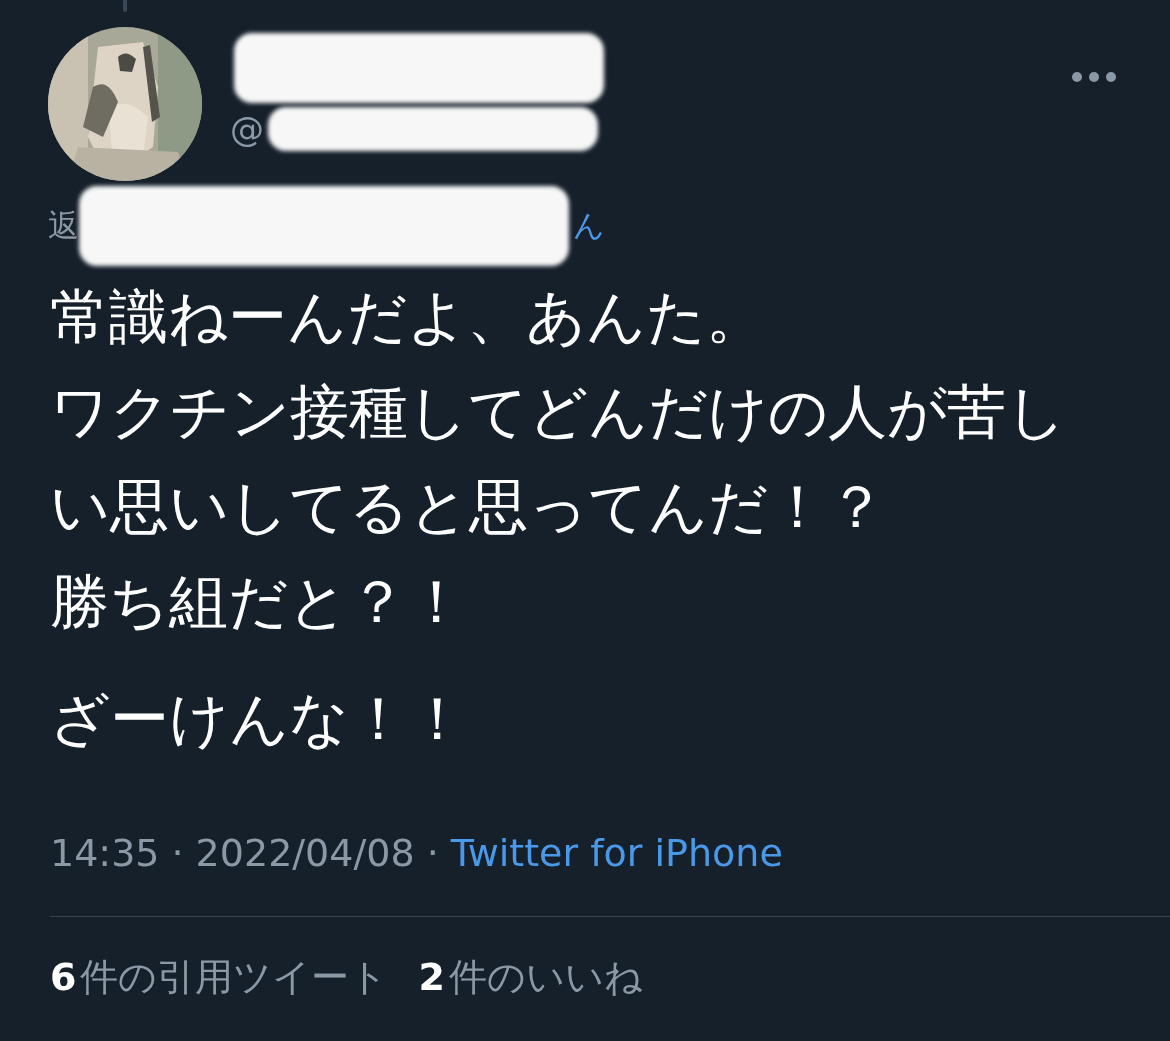 This screenshot has height=1041, width=1170. What do you see at coordinates (1094, 77) in the screenshot?
I see `more-icon` at bounding box center [1094, 77].